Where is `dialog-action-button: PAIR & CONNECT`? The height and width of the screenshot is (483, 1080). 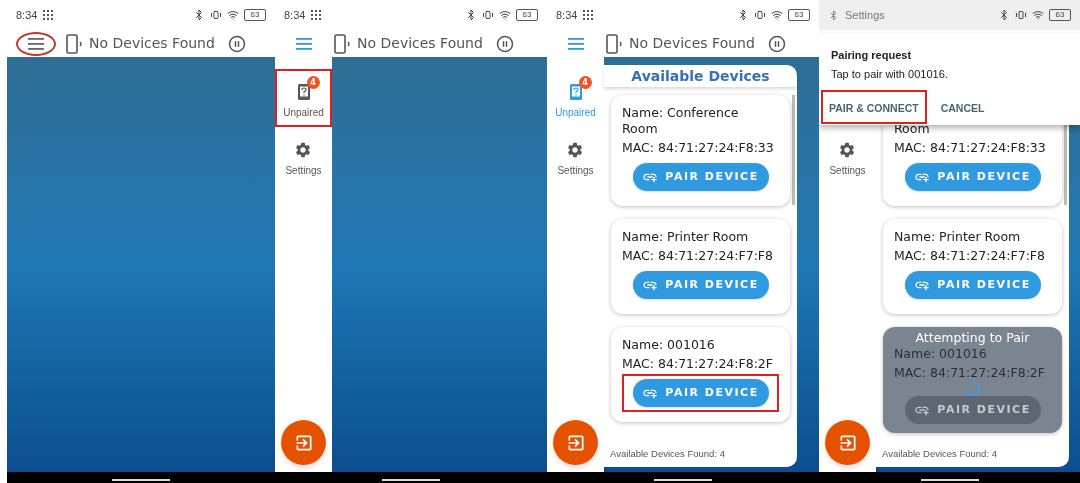
dialog-action-button: PAIR & CONNECT is located at coordinates (874, 109).